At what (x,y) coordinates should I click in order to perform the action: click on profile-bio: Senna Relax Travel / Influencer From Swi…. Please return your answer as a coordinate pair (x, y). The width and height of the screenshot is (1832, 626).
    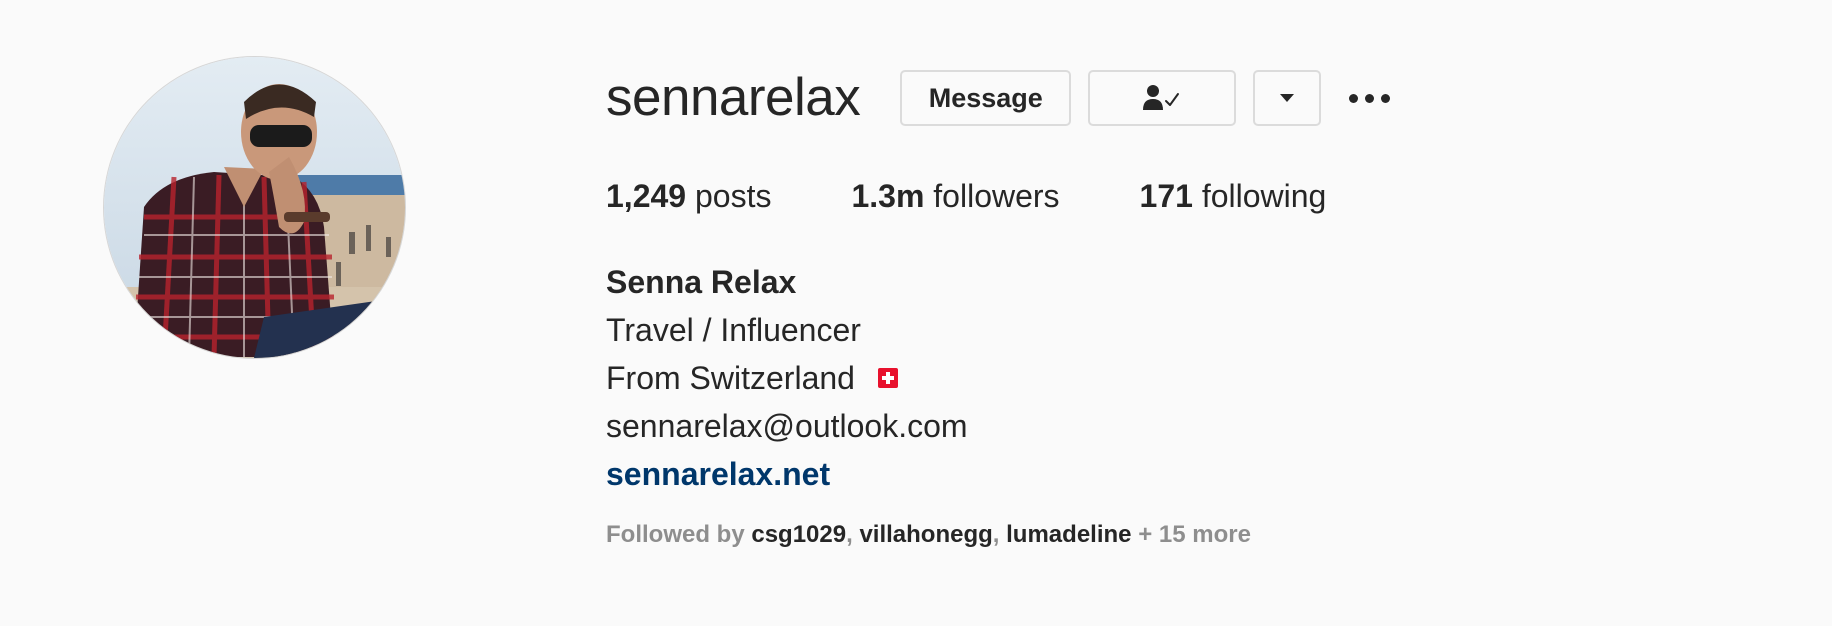
    Looking at the image, I should click on (787, 378).